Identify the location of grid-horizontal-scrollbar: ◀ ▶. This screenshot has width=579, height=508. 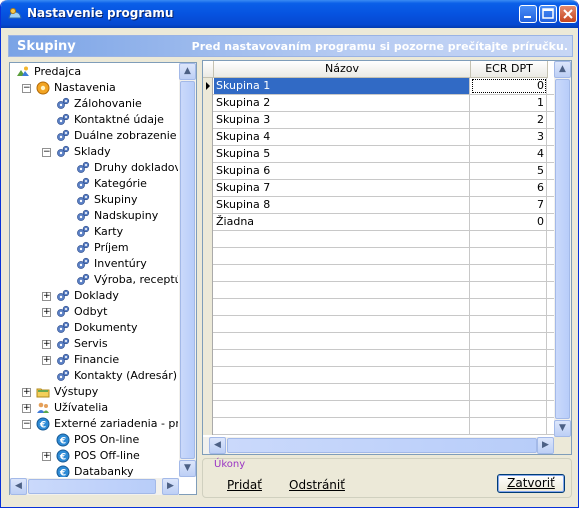
(378, 445).